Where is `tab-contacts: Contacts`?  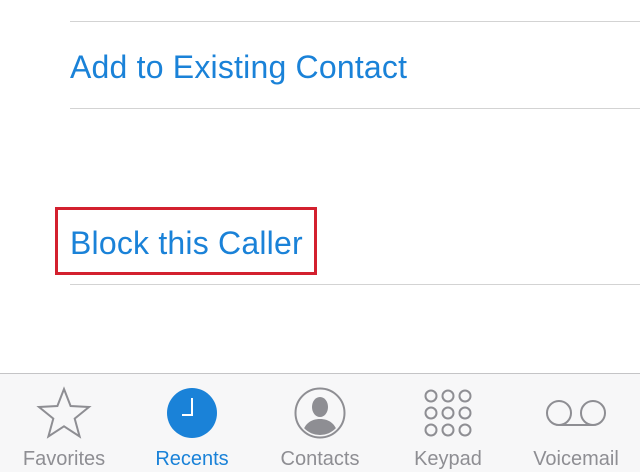
tab-contacts: Contacts is located at coordinates (320, 423).